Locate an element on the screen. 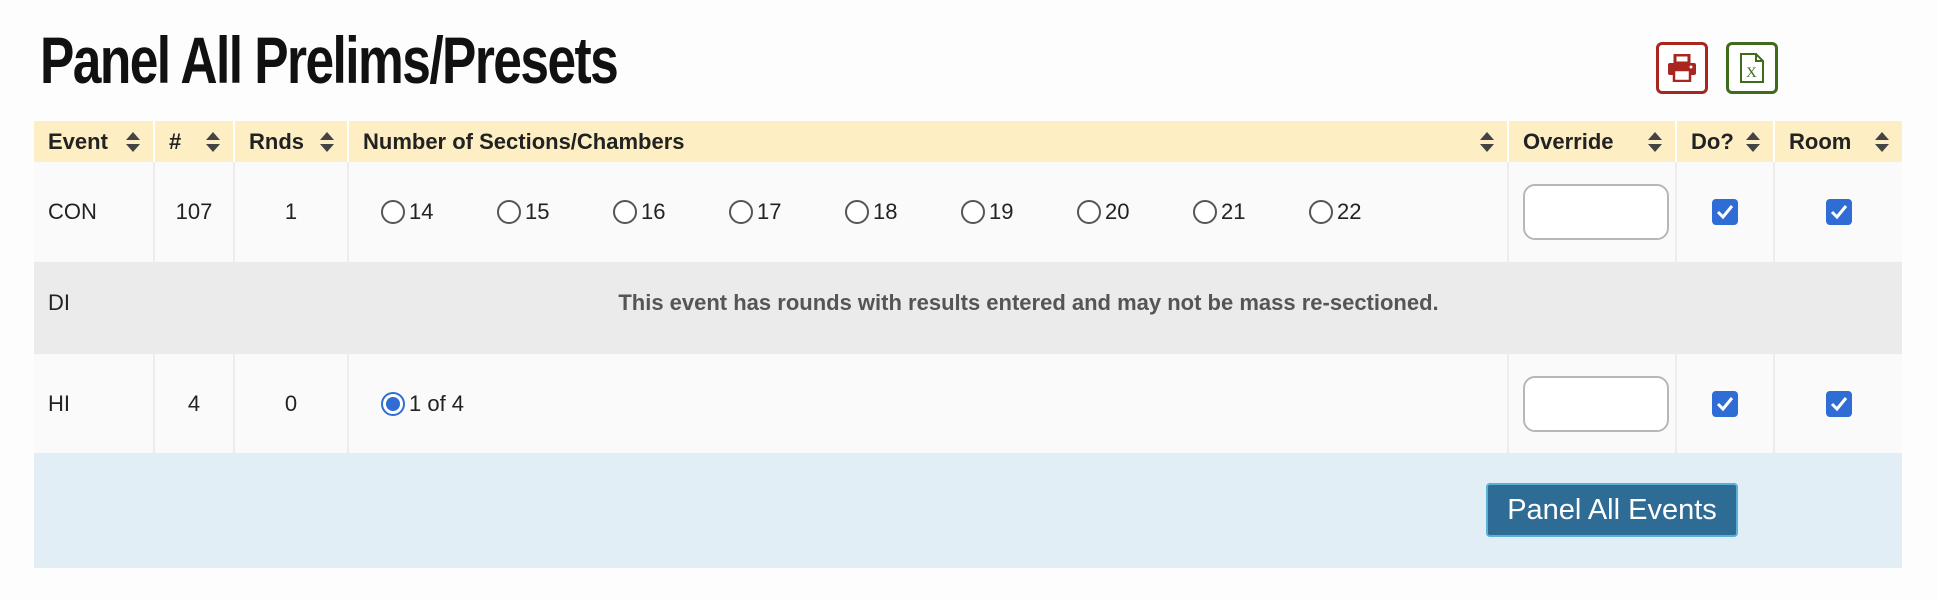 The image size is (1938, 600). section-option: 17 is located at coordinates (769, 212).